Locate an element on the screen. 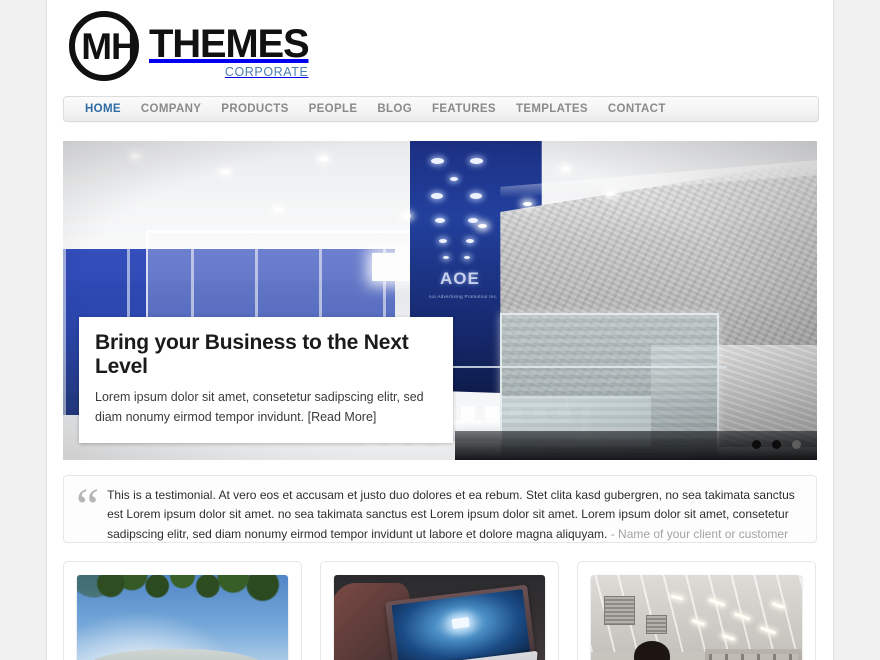 The width and height of the screenshot is (880, 660). logo-name: THEMES is located at coordinates (229, 44).